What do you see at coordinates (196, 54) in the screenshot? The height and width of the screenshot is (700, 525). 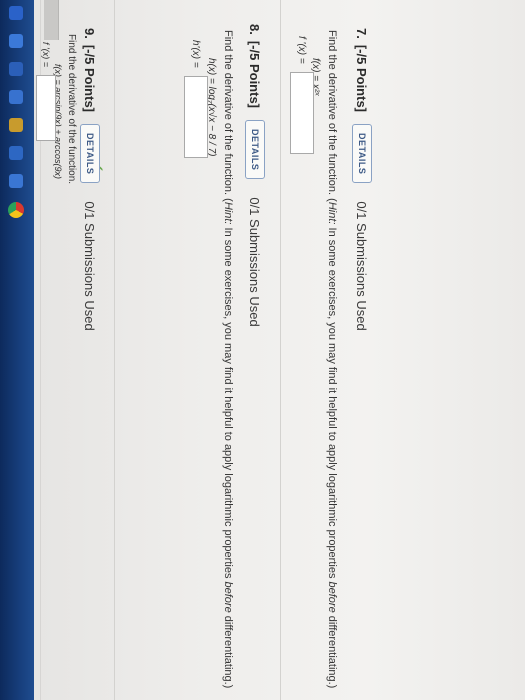 I see `derivative-label: h'(x) =` at bounding box center [196, 54].